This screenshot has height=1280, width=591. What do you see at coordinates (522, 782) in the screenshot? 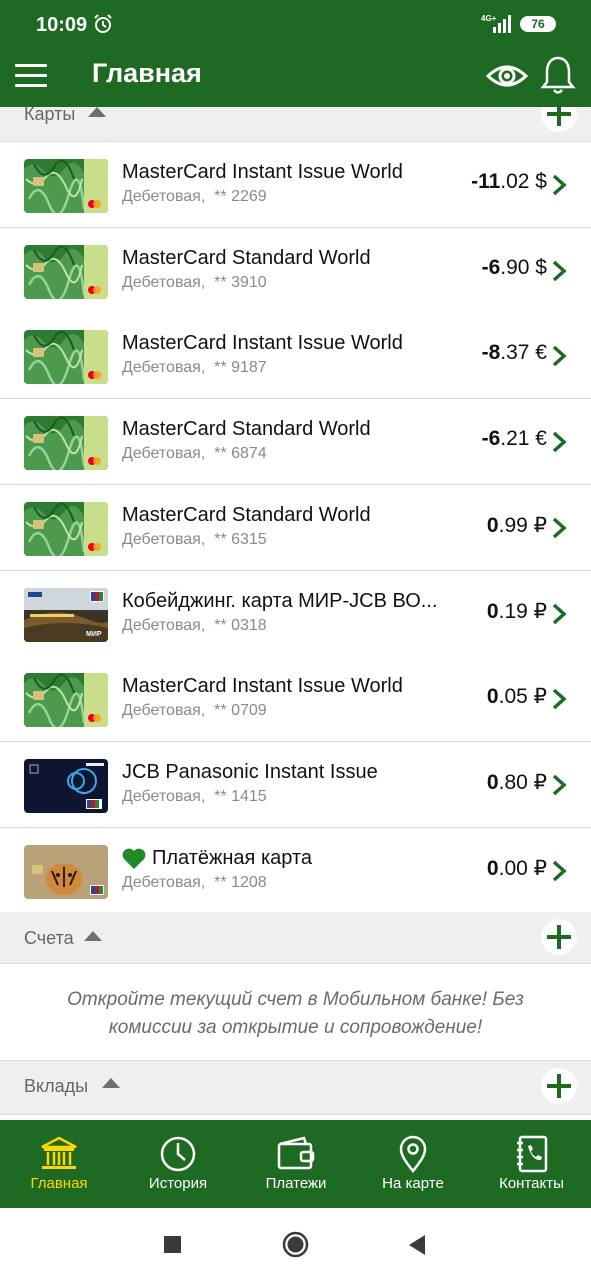
I see `balance-fraction: .80 ₽` at bounding box center [522, 782].